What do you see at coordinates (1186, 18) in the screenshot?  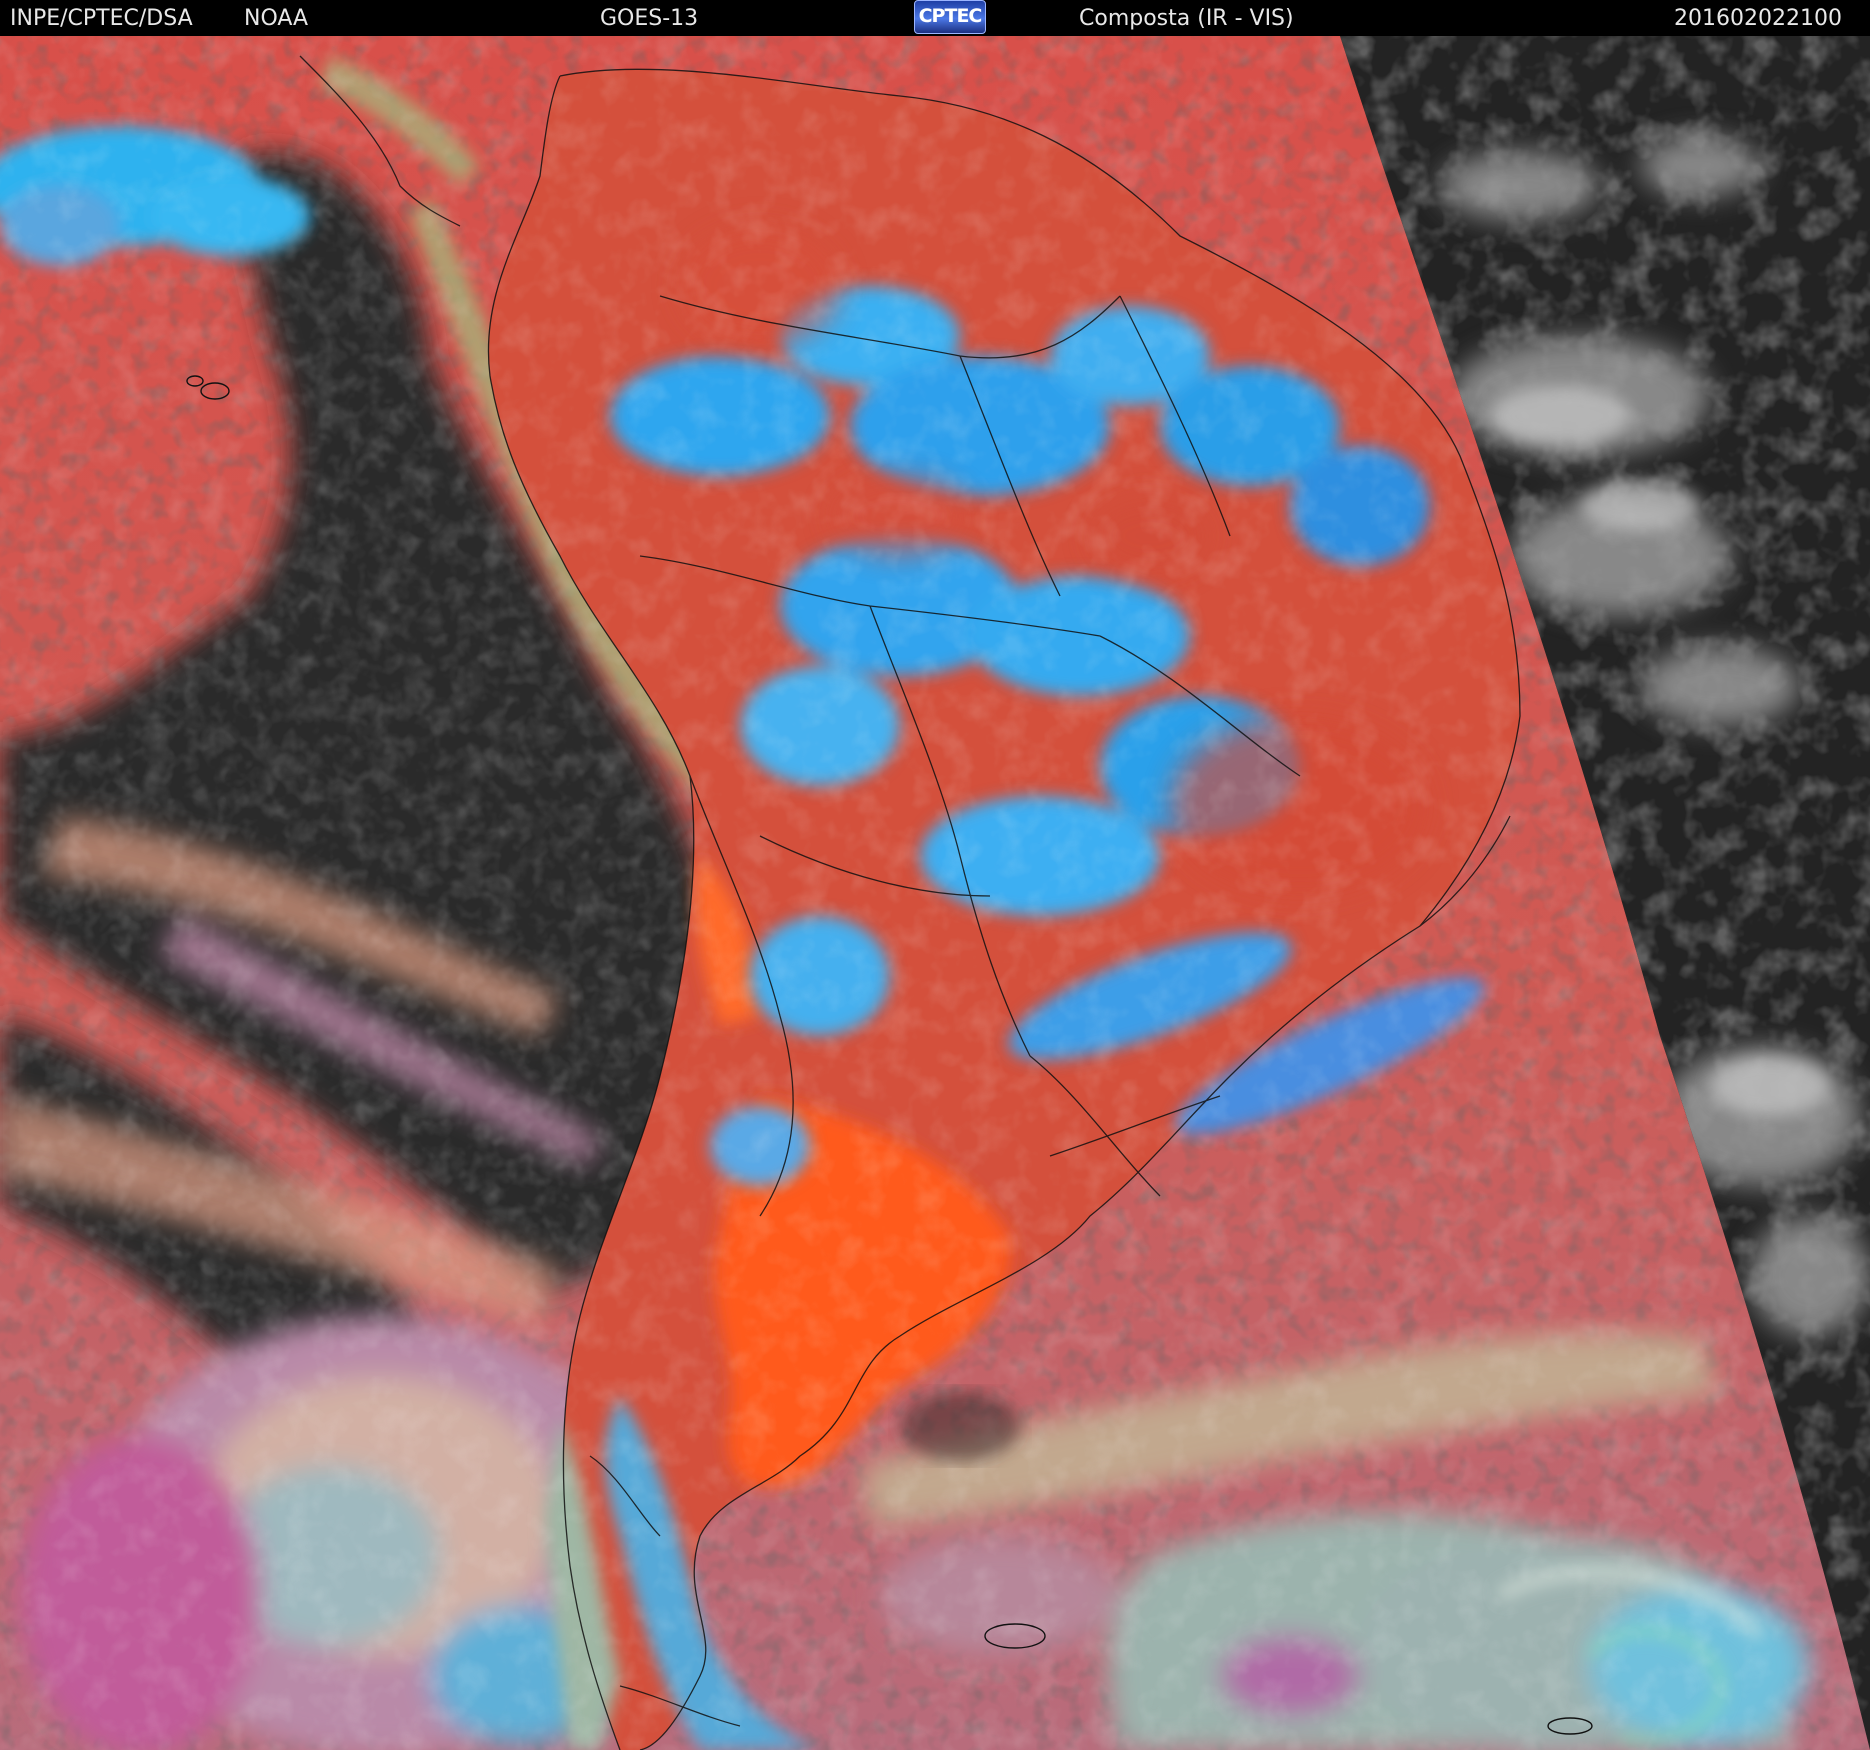 I see `product-label: Composta (IR - VIS)` at bounding box center [1186, 18].